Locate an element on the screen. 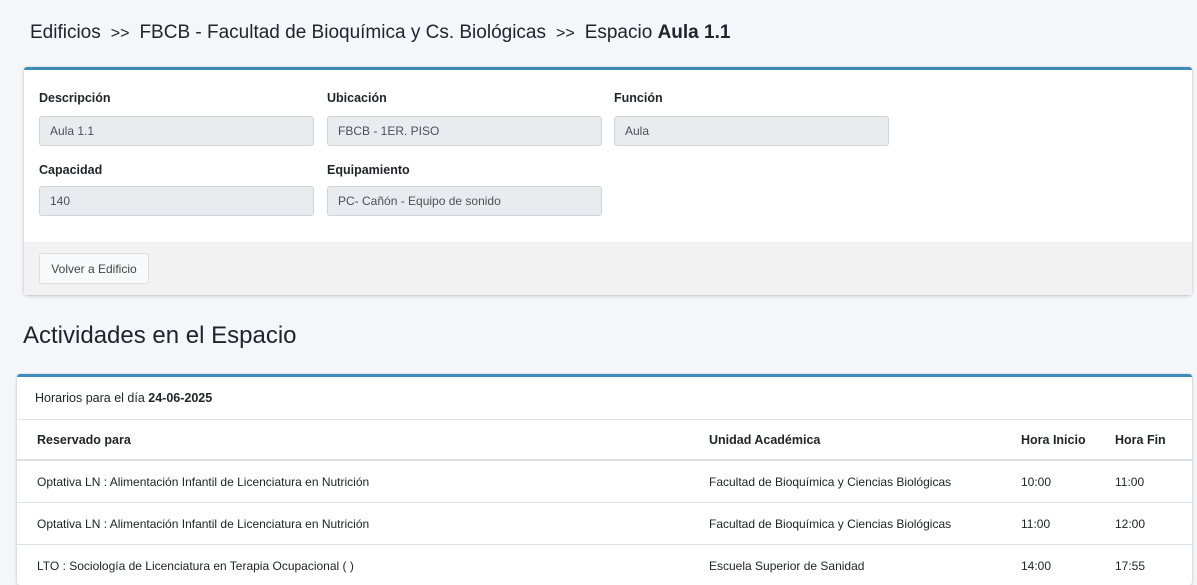  cell-hora-fin: 12:00 is located at coordinates (1153, 523).